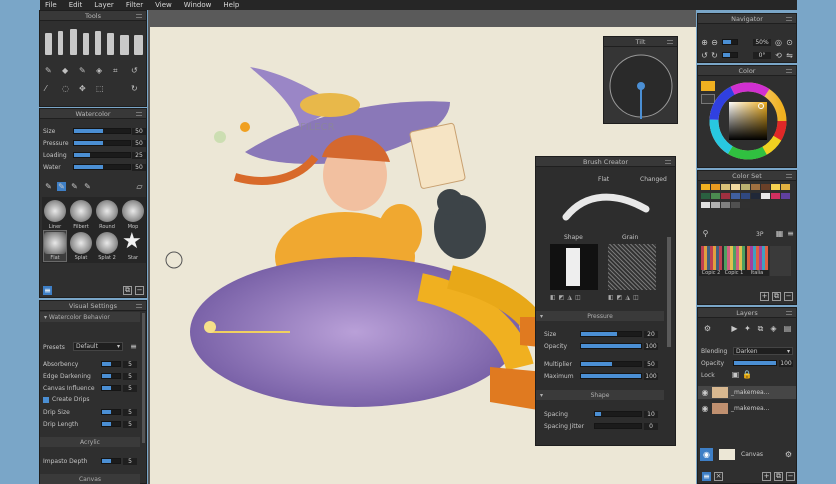 This screenshot has height=484, width=836. What do you see at coordinates (90, 479) in the screenshot?
I see `canvas-header: Canvas` at bounding box center [90, 479].